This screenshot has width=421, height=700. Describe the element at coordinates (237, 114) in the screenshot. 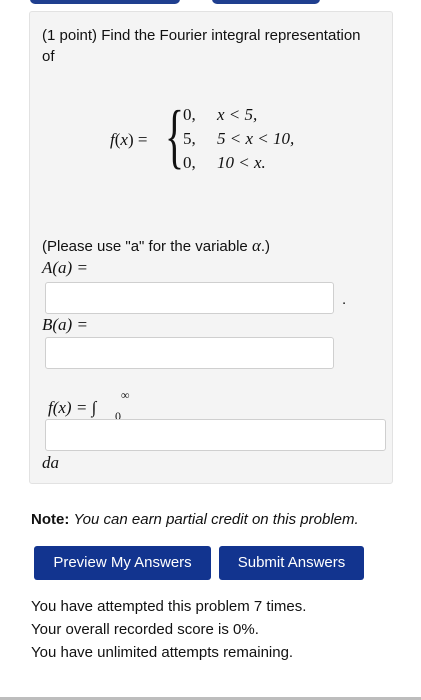

I see `case-condition-1: x < 5,` at that location.